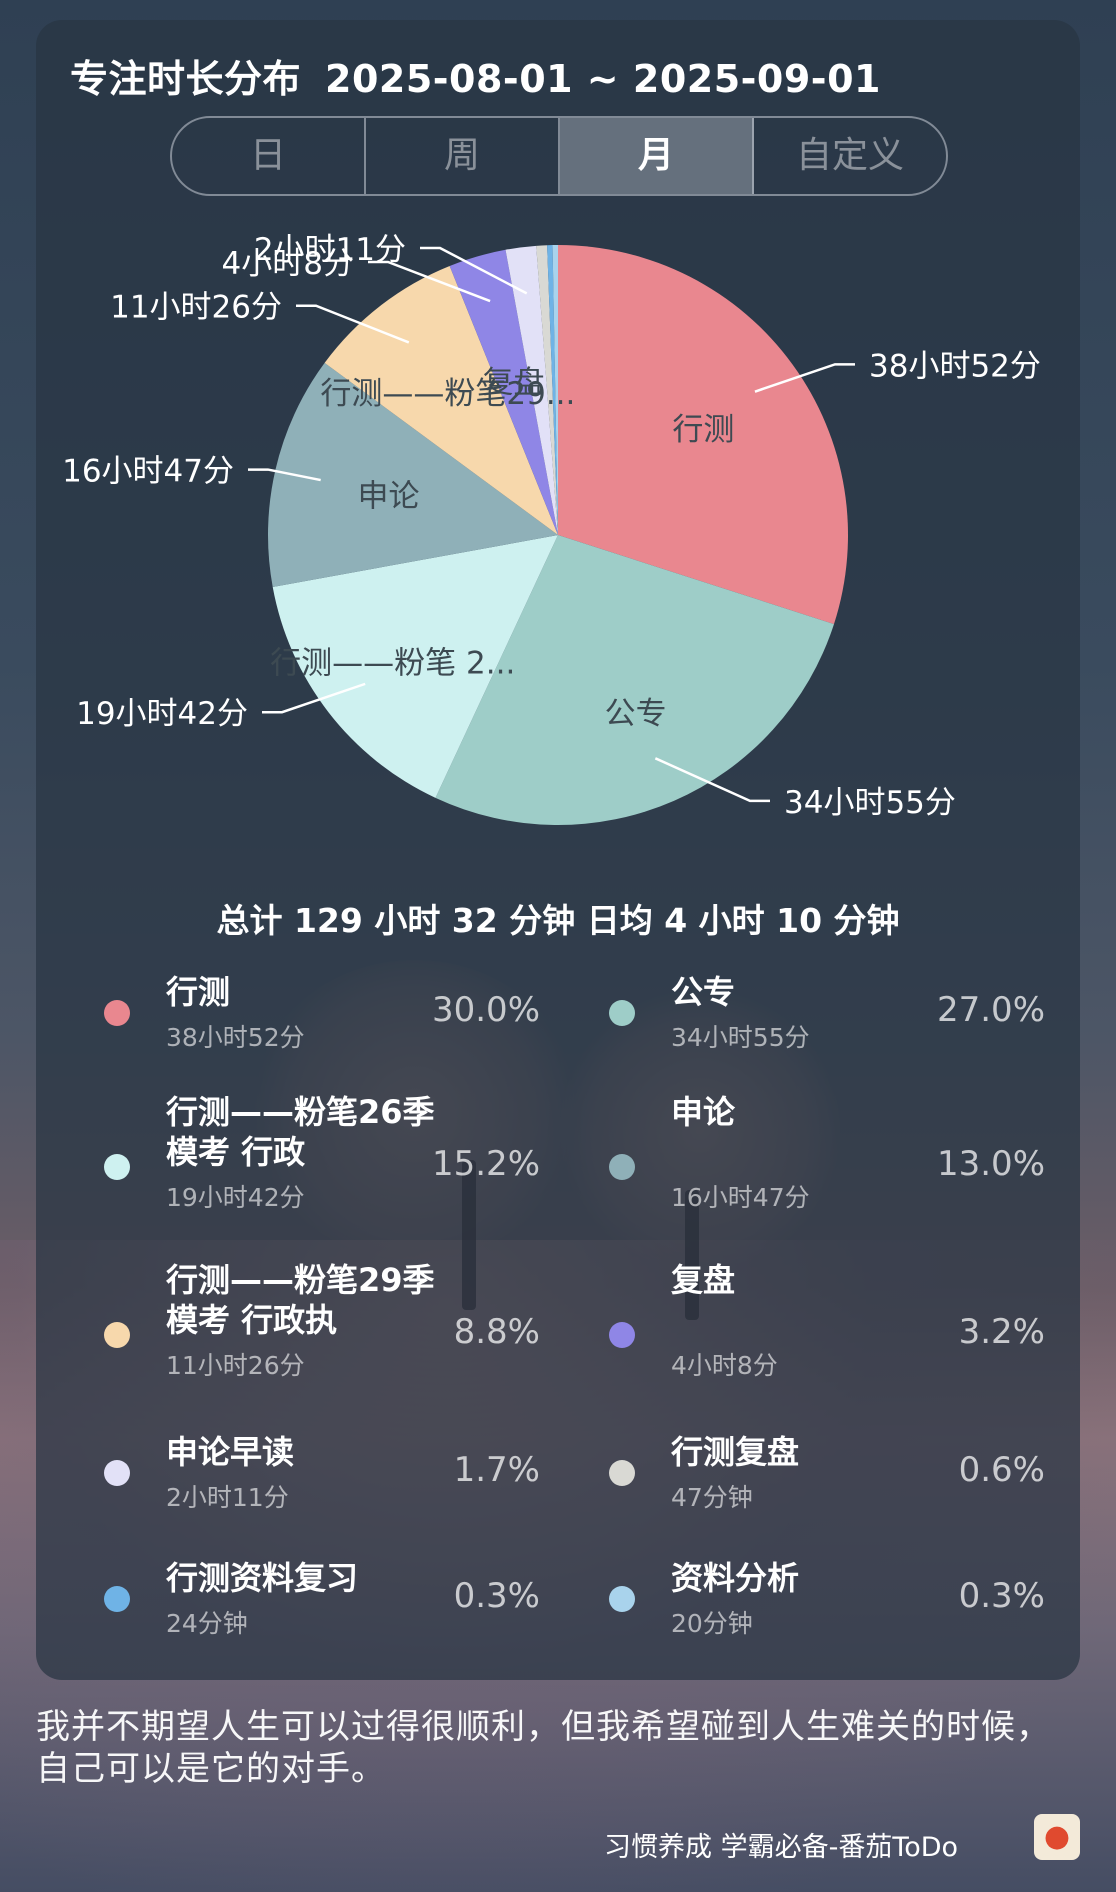  Describe the element at coordinates (703, 1280) in the screenshot. I see `legend-name: 复盘` at that location.